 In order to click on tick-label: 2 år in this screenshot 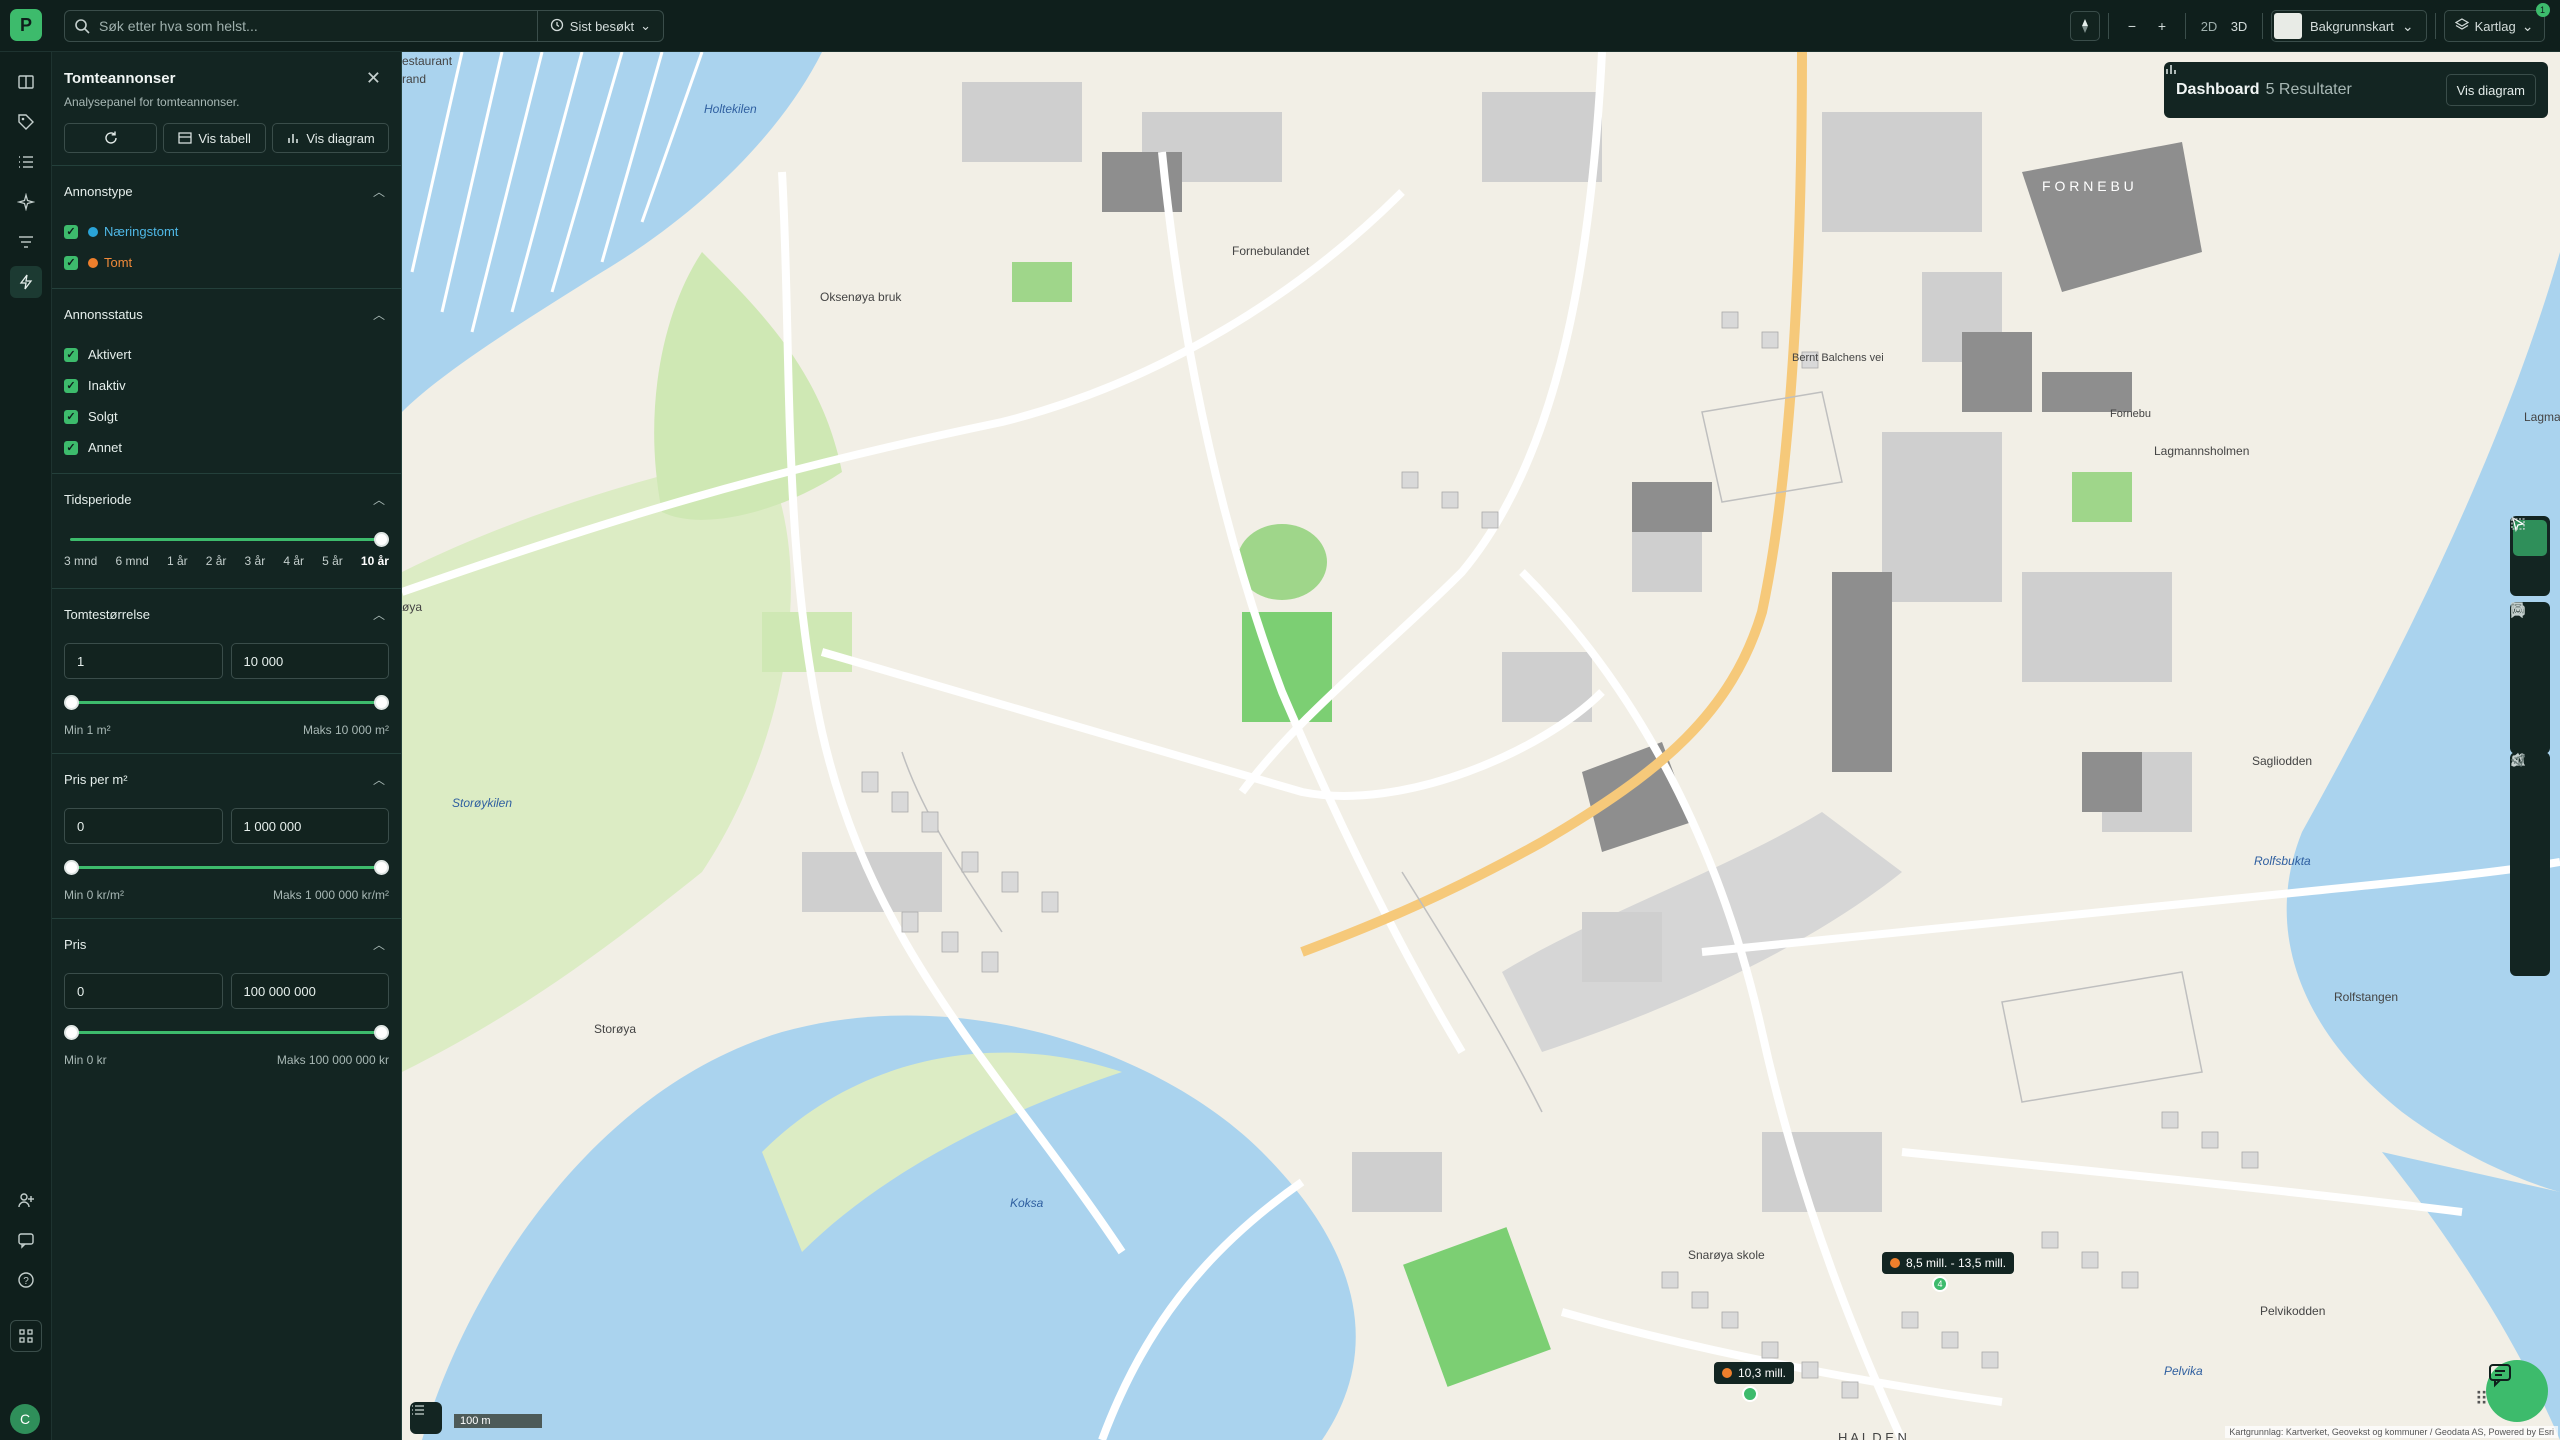, I will do `click(216, 561)`.